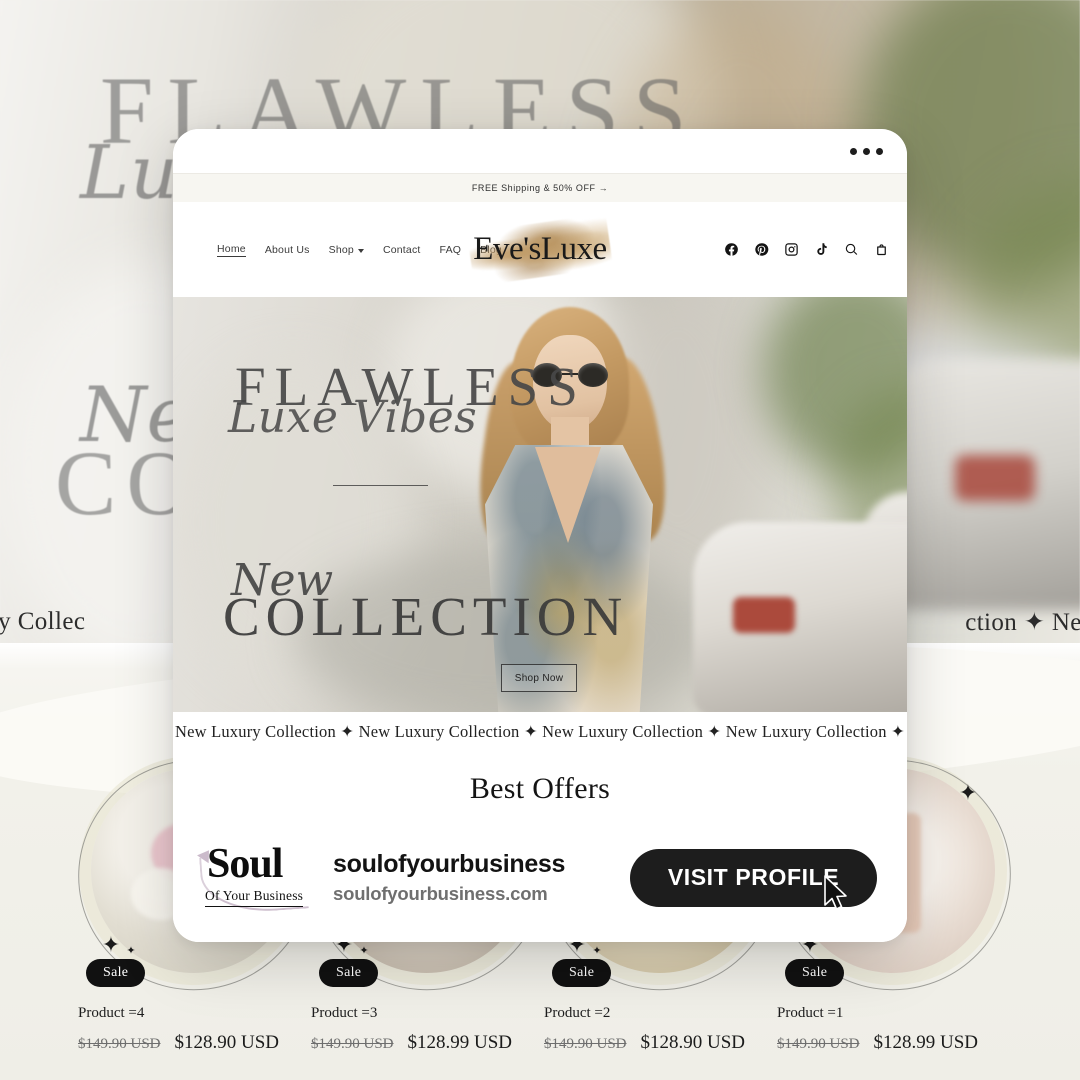  I want to click on nav-label: Home, so click(231, 248).